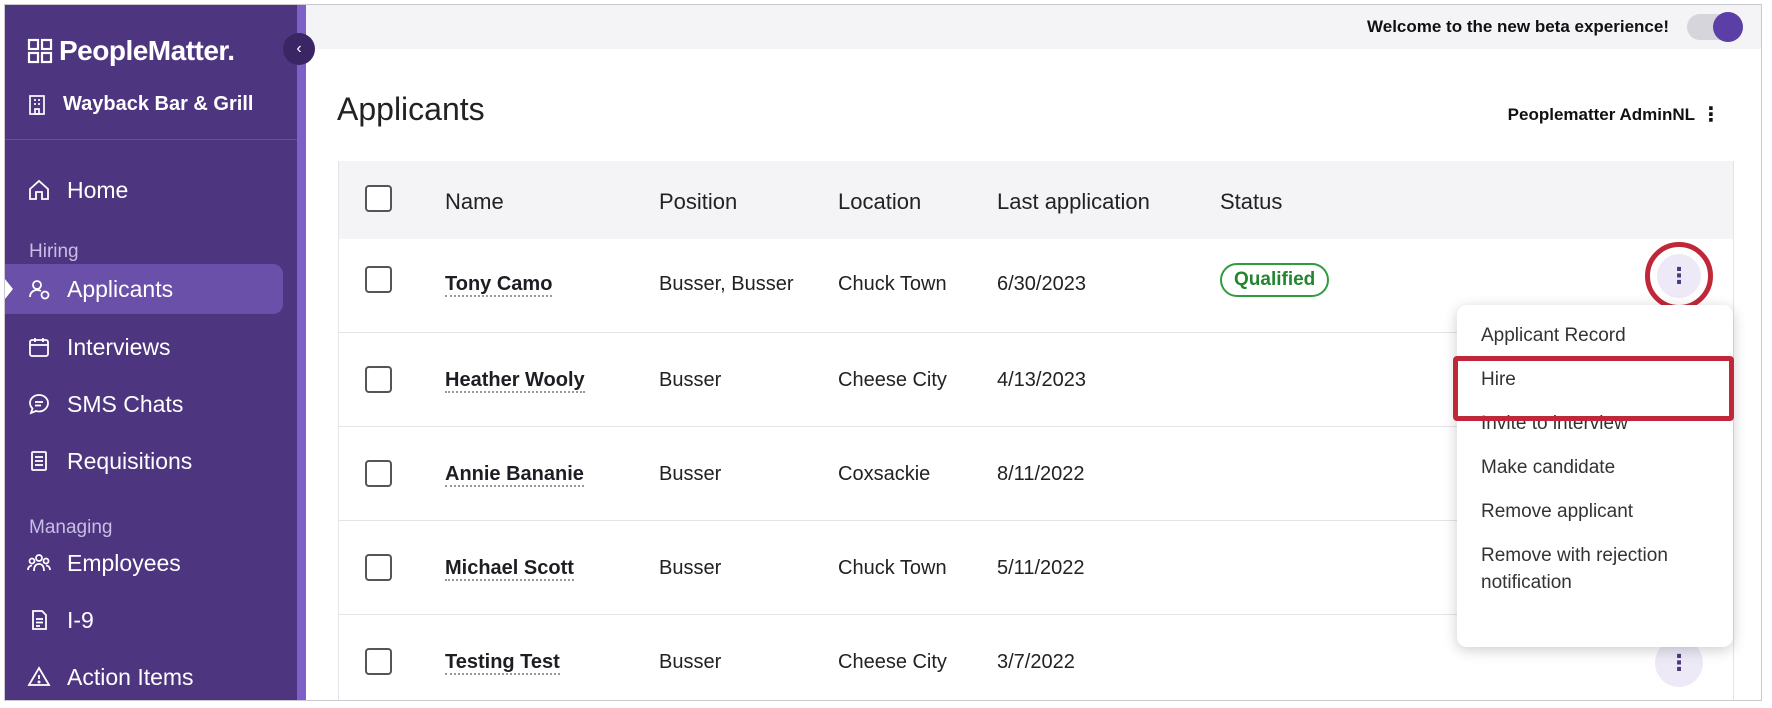  What do you see at coordinates (119, 346) in the screenshot?
I see `sidebar-item-label: Interviews` at bounding box center [119, 346].